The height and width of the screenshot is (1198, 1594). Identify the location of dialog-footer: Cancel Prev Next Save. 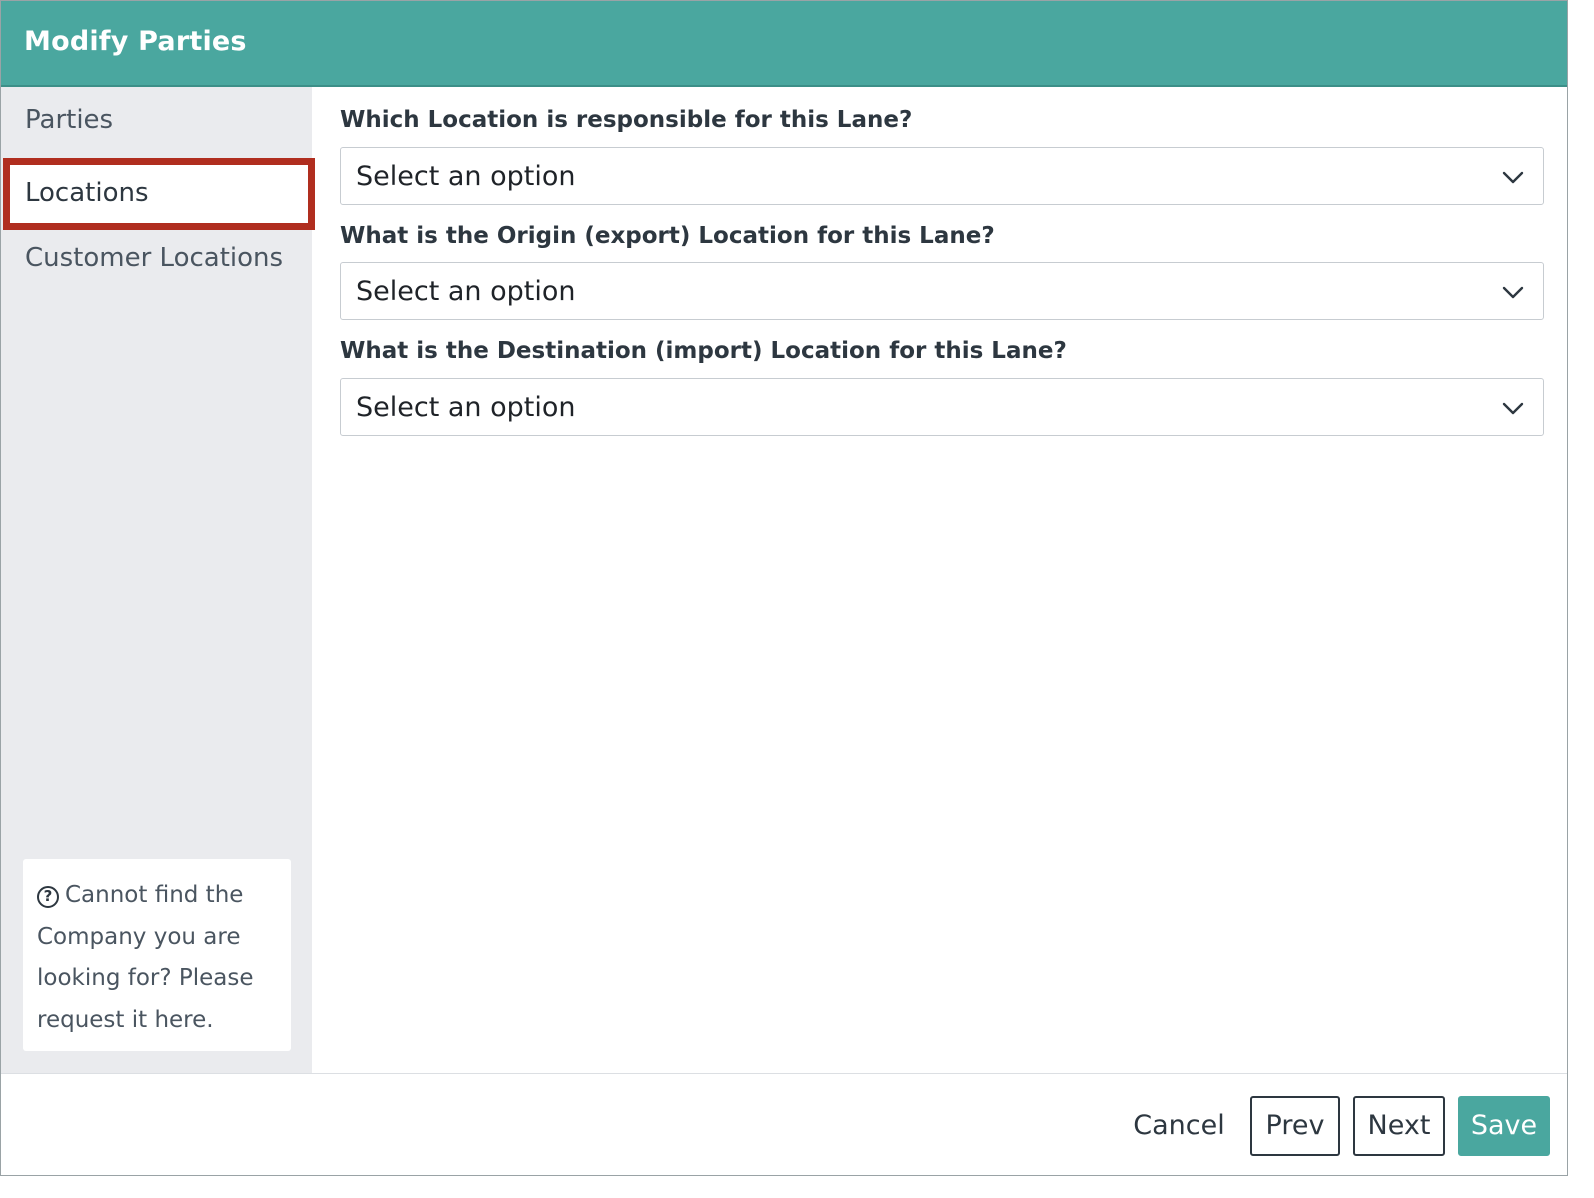
(784, 1124).